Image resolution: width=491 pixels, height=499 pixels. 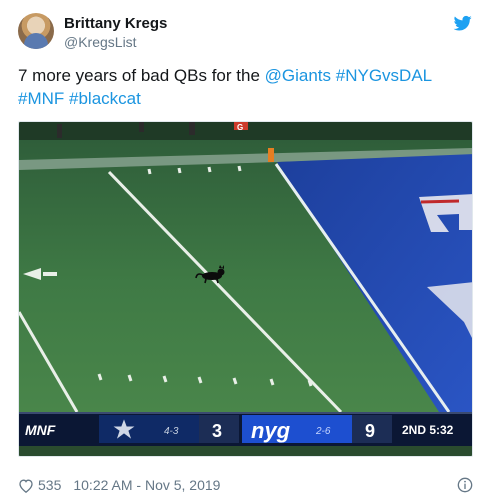 I want to click on away-record: 4-3, so click(x=171, y=431).